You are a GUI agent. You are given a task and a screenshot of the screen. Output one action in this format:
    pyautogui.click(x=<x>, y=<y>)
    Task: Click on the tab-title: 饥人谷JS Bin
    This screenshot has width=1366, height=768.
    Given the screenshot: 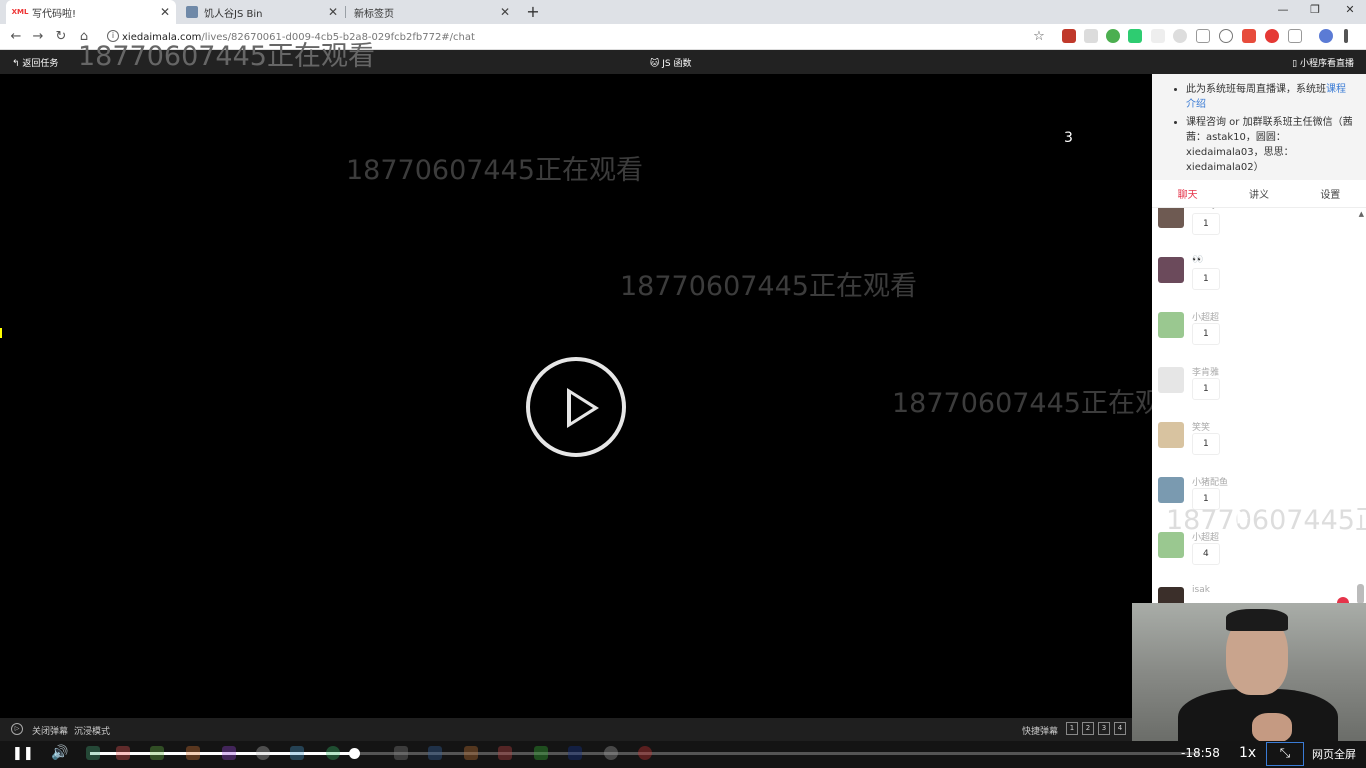 What is the action you would take?
    pyautogui.click(x=233, y=14)
    